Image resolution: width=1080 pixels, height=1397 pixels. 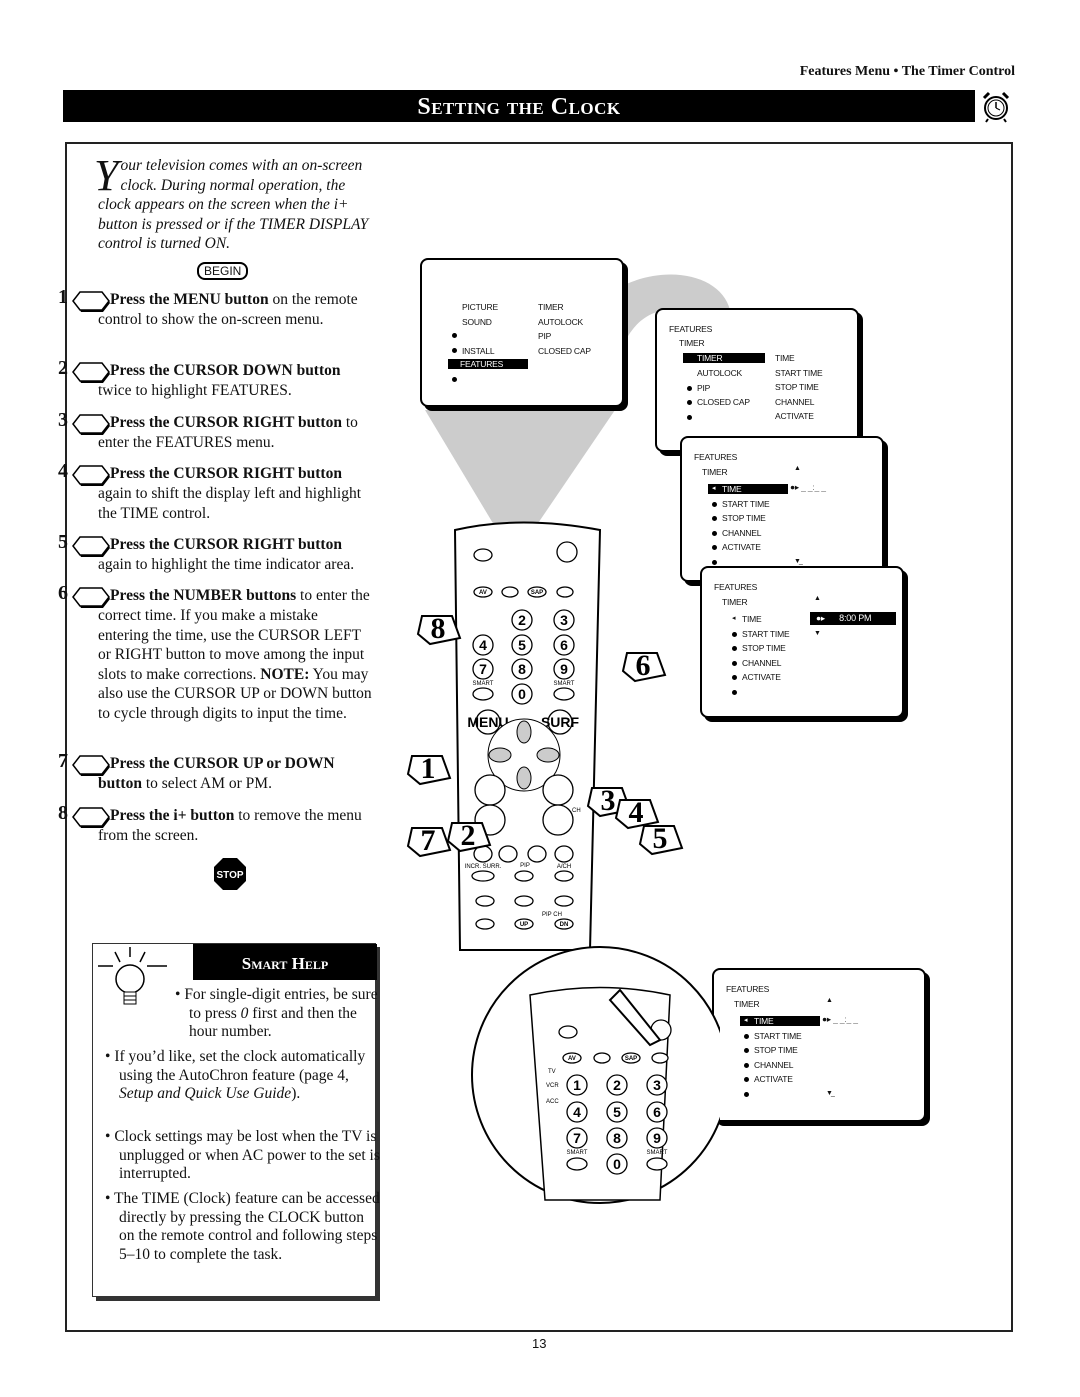 What do you see at coordinates (478, 350) in the screenshot?
I see `menu-item-install: INSTALL` at bounding box center [478, 350].